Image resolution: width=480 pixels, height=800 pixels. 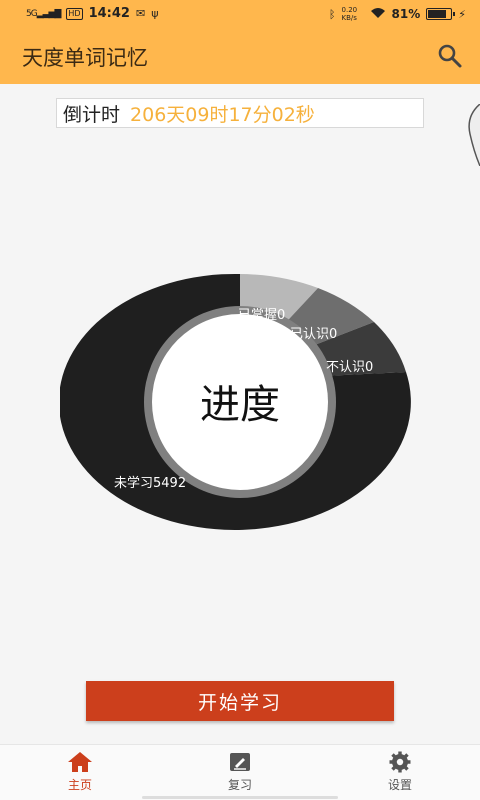 What do you see at coordinates (85, 58) in the screenshot?
I see `app-title: 天度单词记忆` at bounding box center [85, 58].